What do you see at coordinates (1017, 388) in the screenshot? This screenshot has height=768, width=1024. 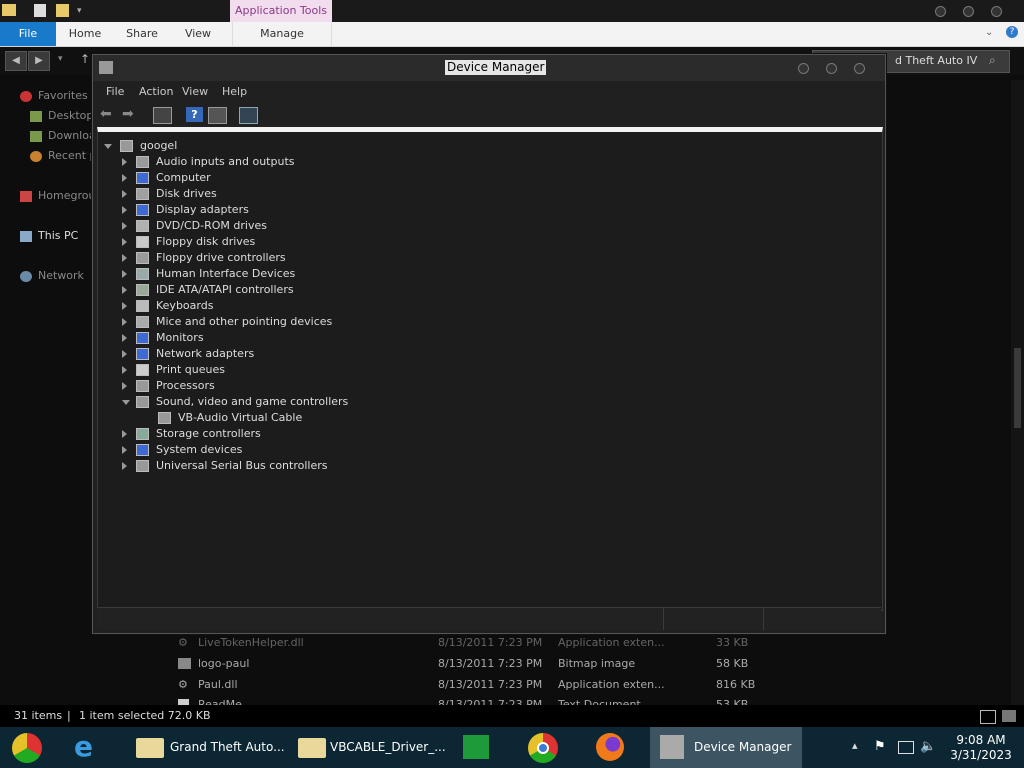 I see `scrollbar-thumb` at bounding box center [1017, 388].